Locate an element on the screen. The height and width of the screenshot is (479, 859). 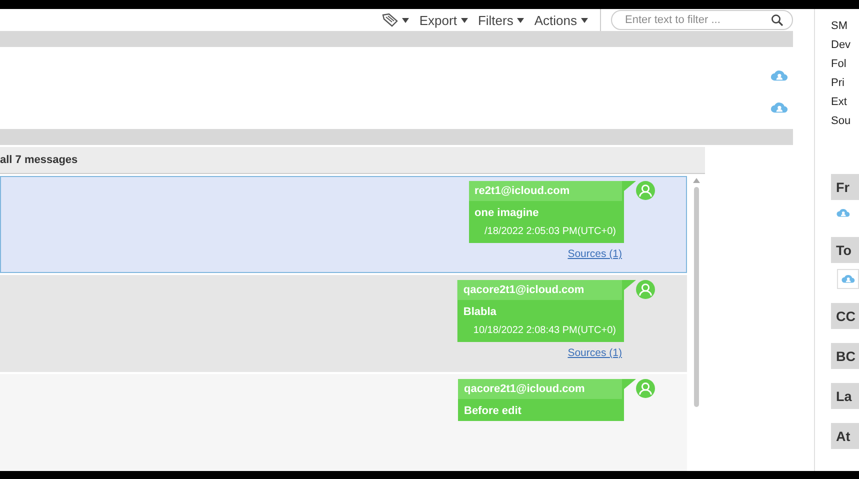
toolbar-menu: Actions is located at coordinates (561, 20).